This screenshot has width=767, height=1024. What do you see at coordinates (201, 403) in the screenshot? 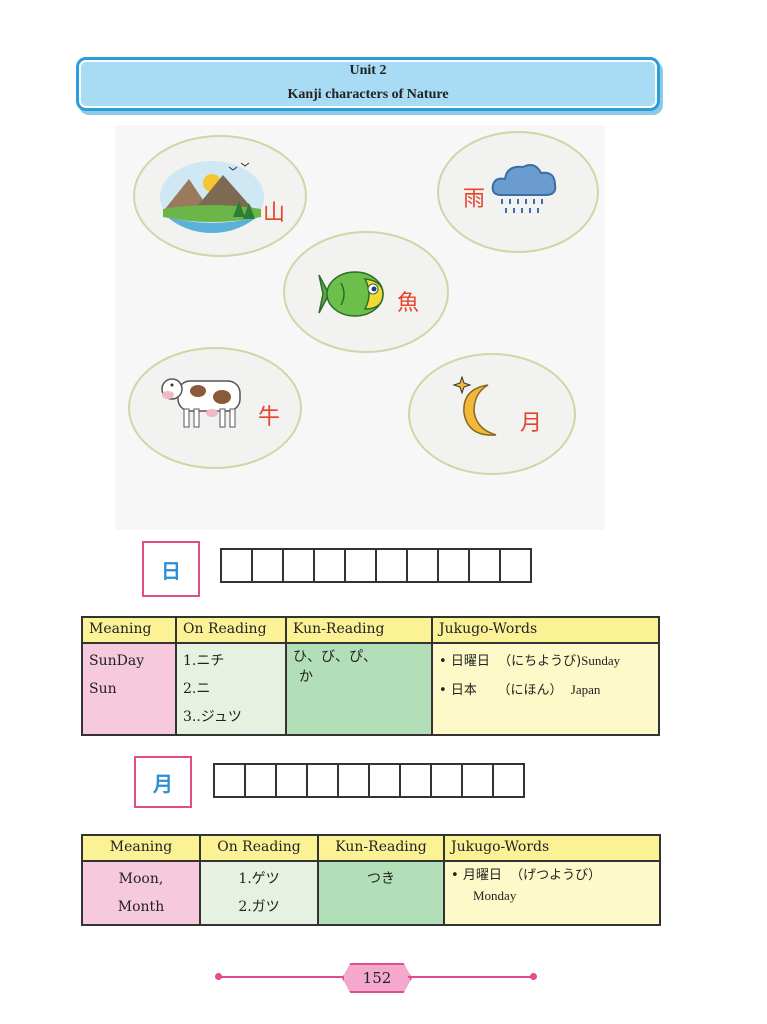
I see `cow-icon` at bounding box center [201, 403].